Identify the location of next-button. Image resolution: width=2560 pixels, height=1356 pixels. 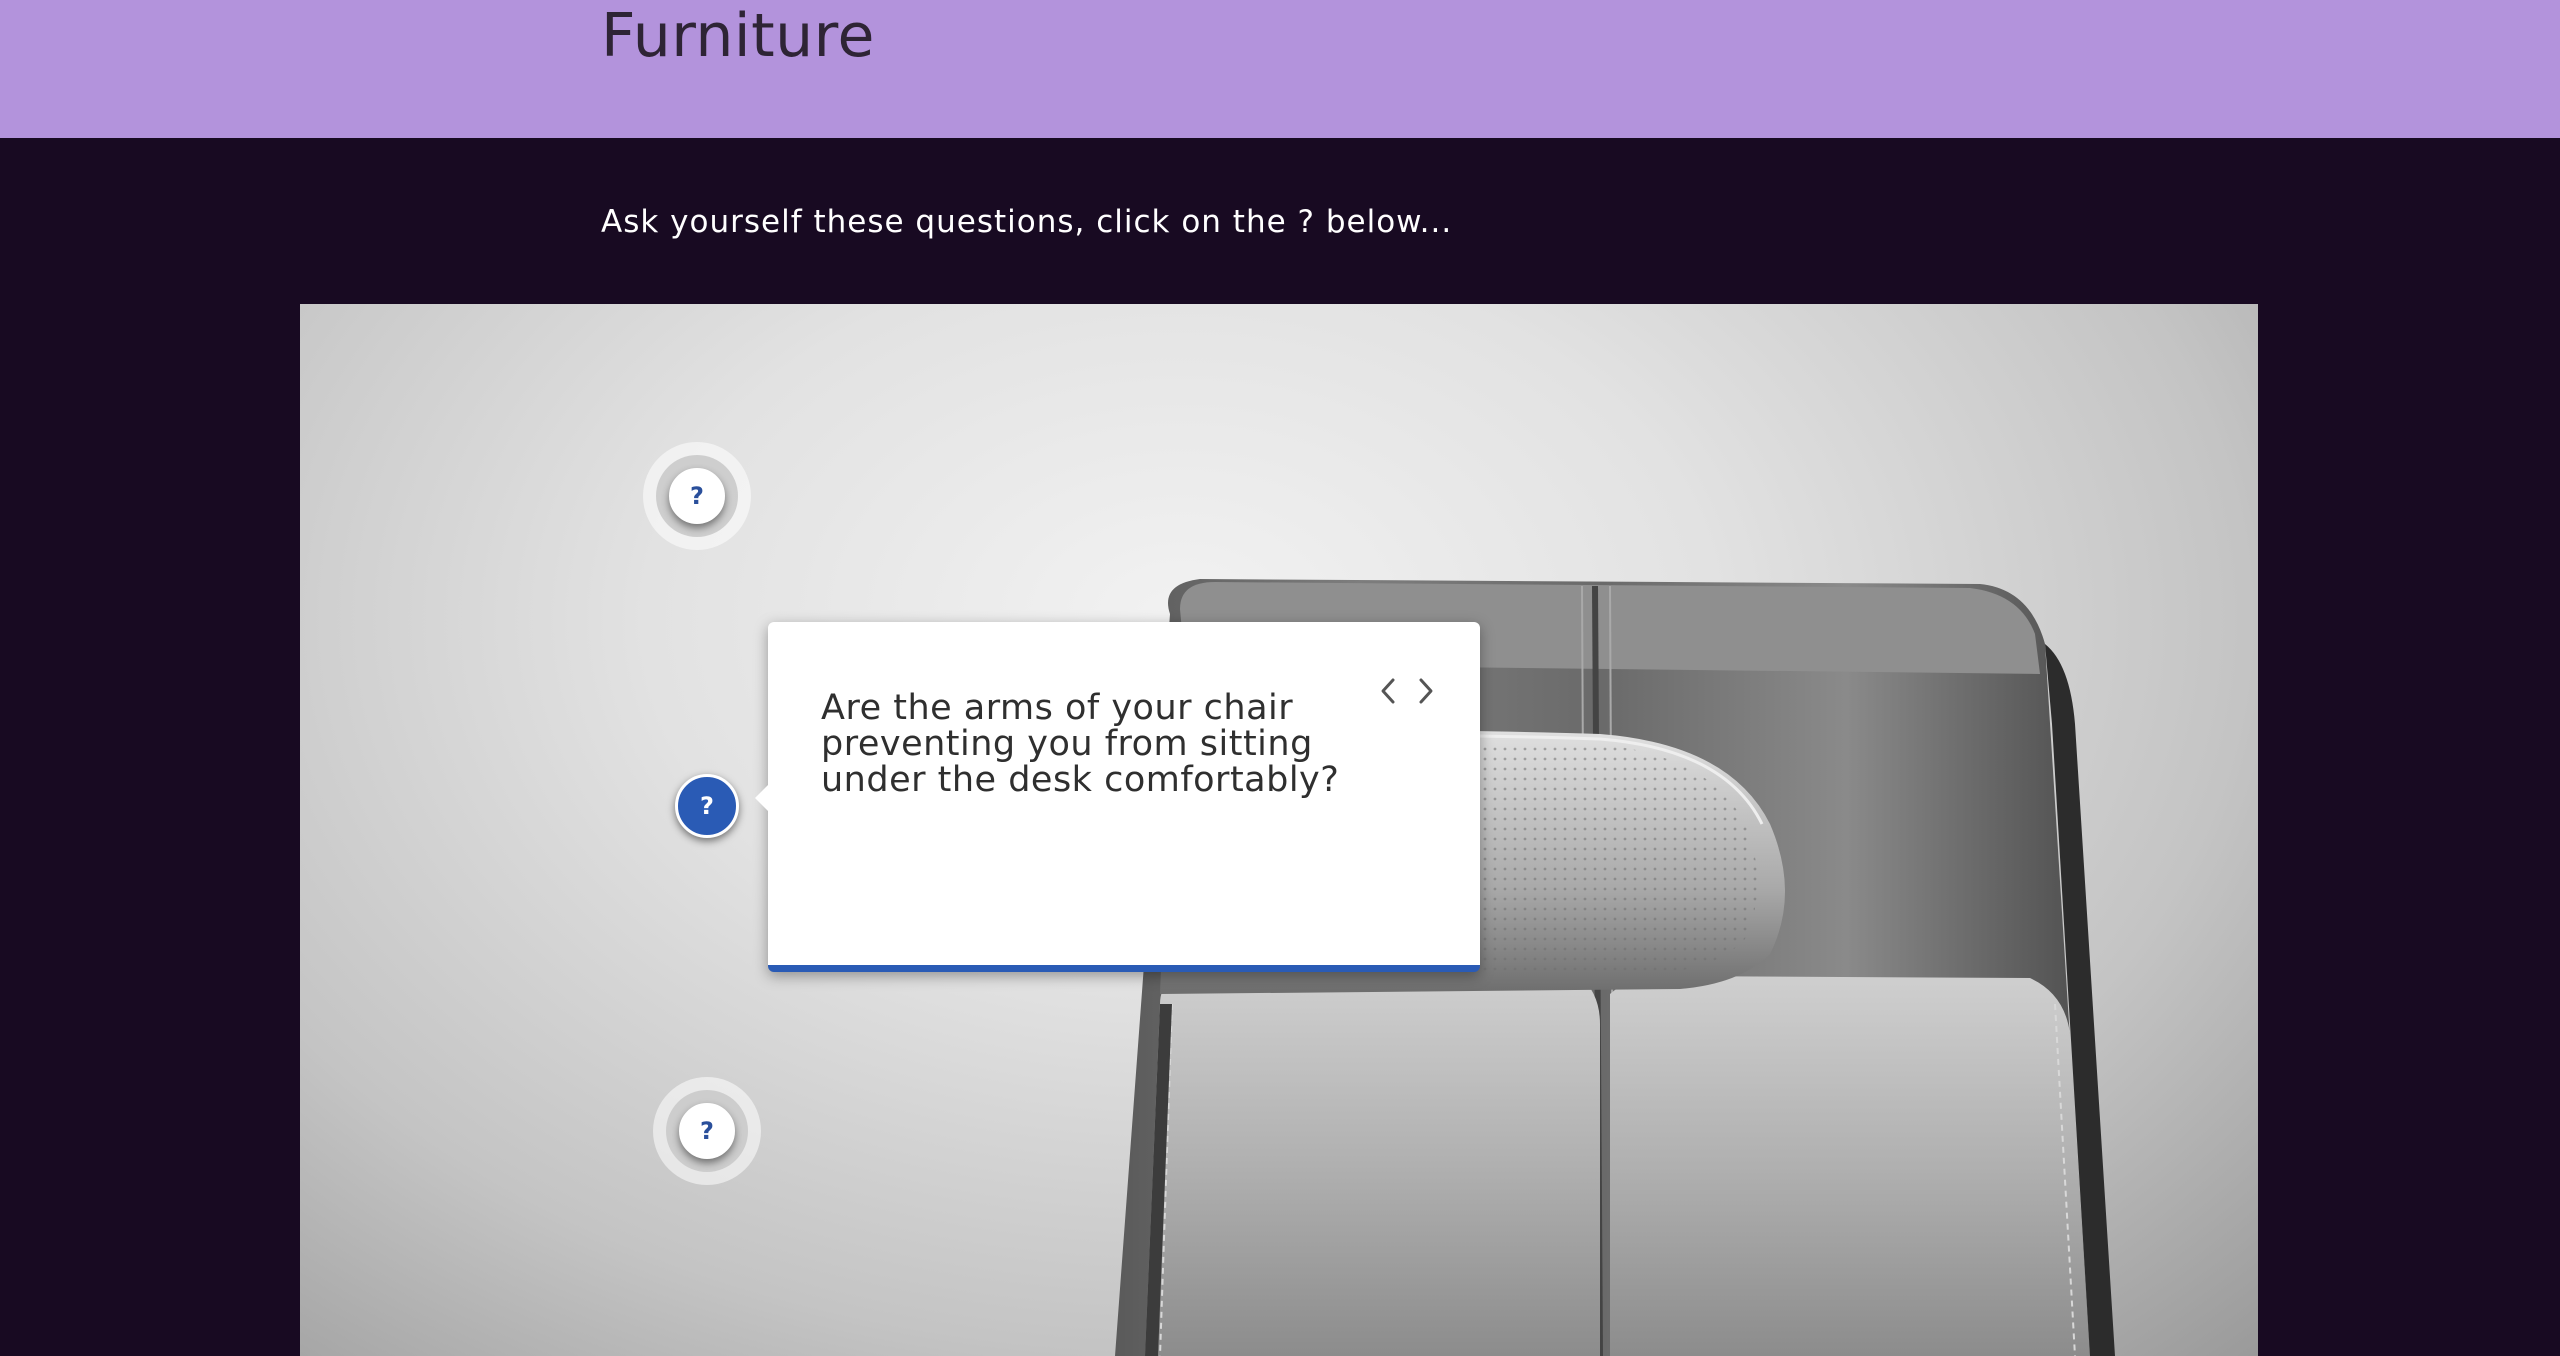
(1426, 691).